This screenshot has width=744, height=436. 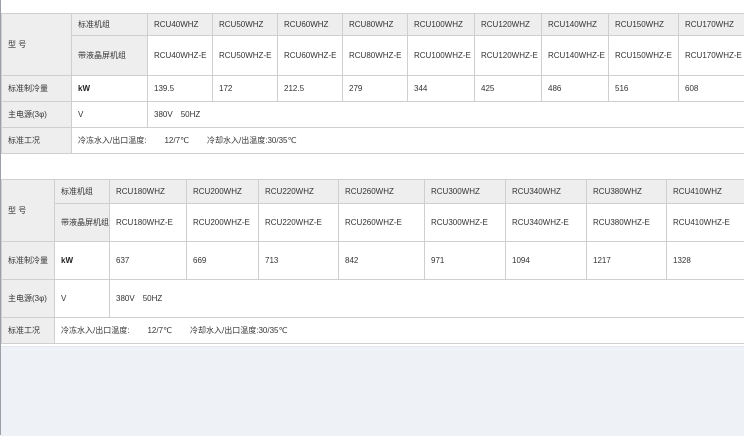 What do you see at coordinates (224, 330) in the screenshot?
I see `table2-cooling-water-label: 冷却水入/出口温度:` at bounding box center [224, 330].